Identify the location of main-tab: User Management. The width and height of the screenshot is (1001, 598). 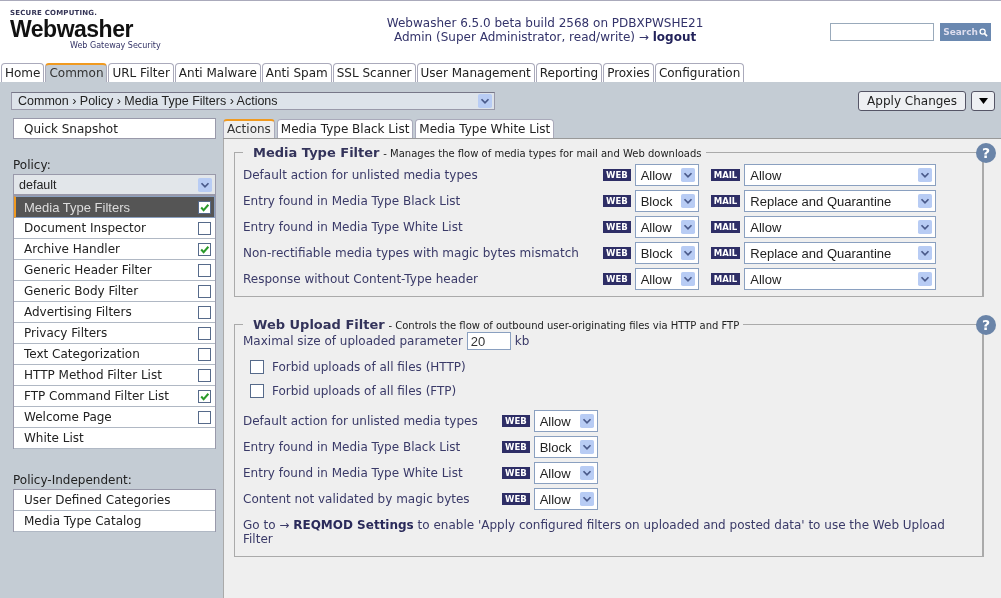
(475, 72).